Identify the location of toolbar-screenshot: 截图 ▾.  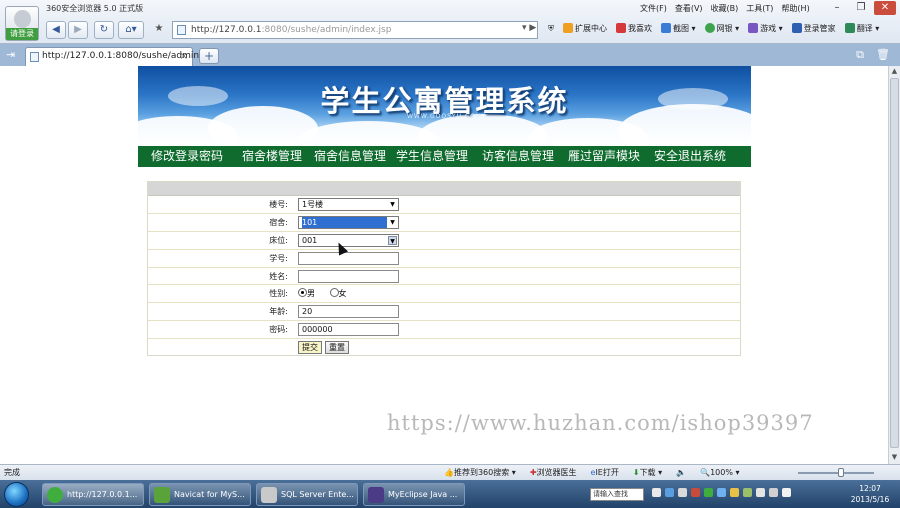
(678, 28).